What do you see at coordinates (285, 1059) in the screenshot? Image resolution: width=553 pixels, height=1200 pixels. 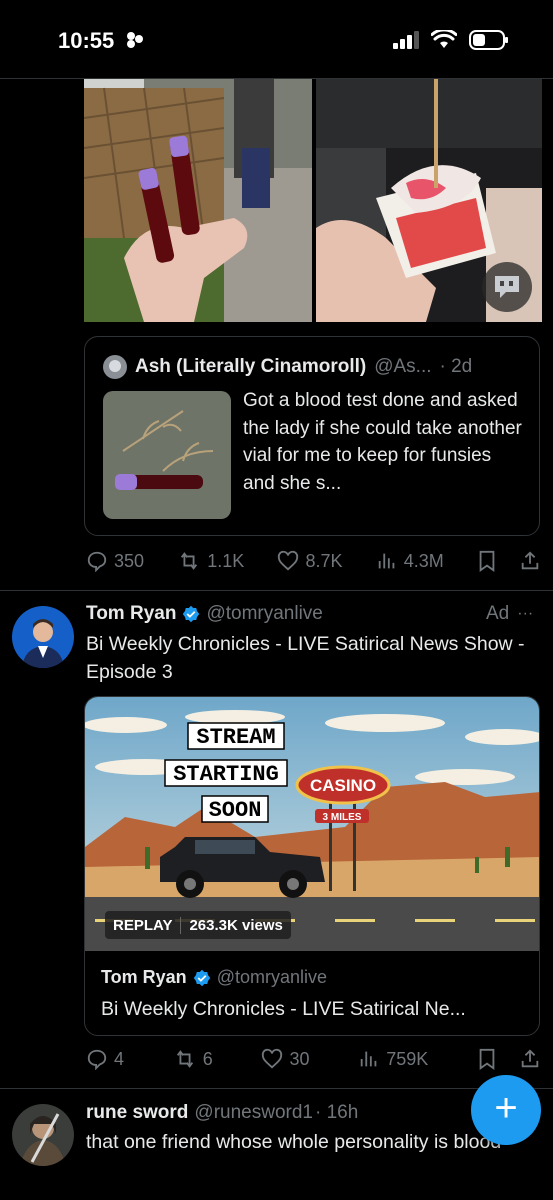 I see `like-button: 30` at bounding box center [285, 1059].